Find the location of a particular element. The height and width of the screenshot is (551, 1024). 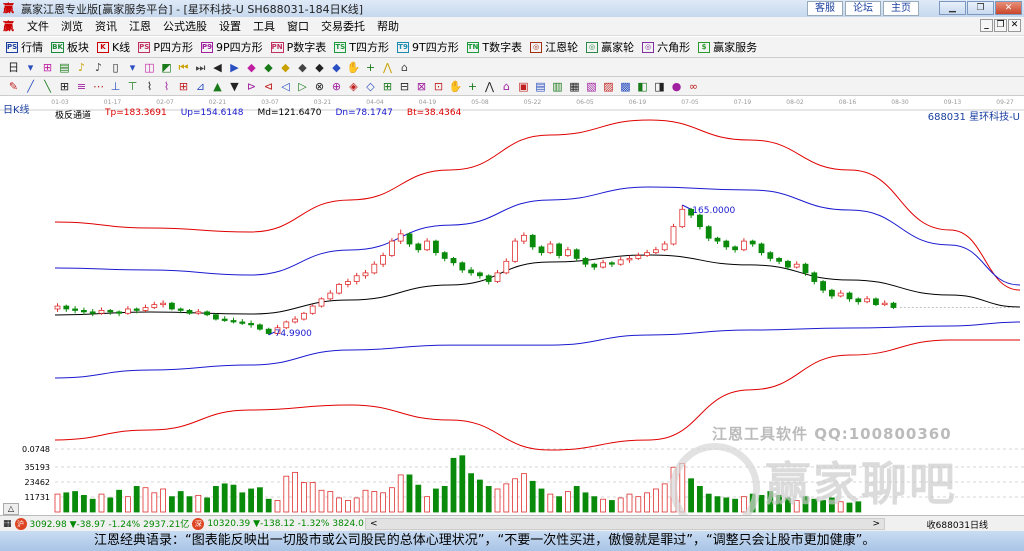

menu-item: 工具 is located at coordinates (264, 26).